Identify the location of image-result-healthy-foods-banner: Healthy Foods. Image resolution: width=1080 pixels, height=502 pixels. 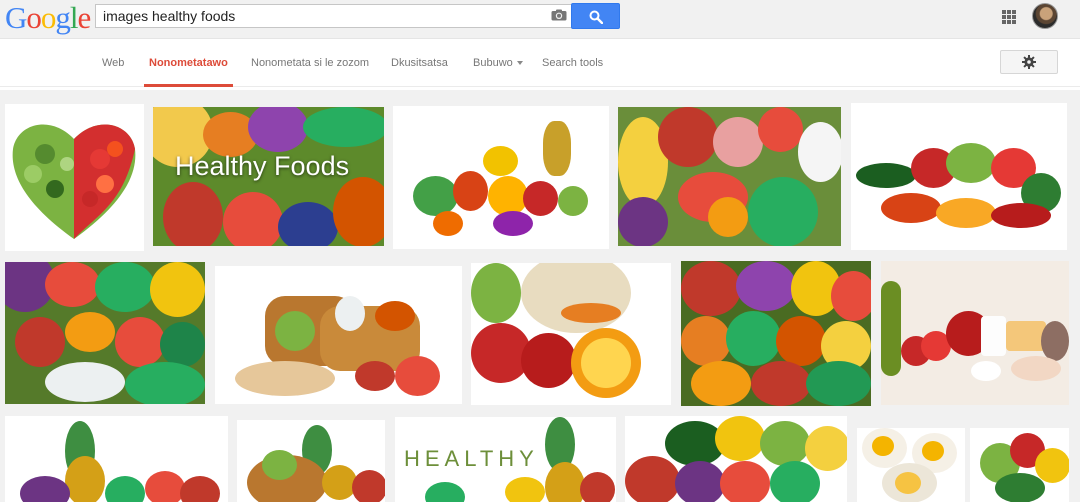
(268, 176).